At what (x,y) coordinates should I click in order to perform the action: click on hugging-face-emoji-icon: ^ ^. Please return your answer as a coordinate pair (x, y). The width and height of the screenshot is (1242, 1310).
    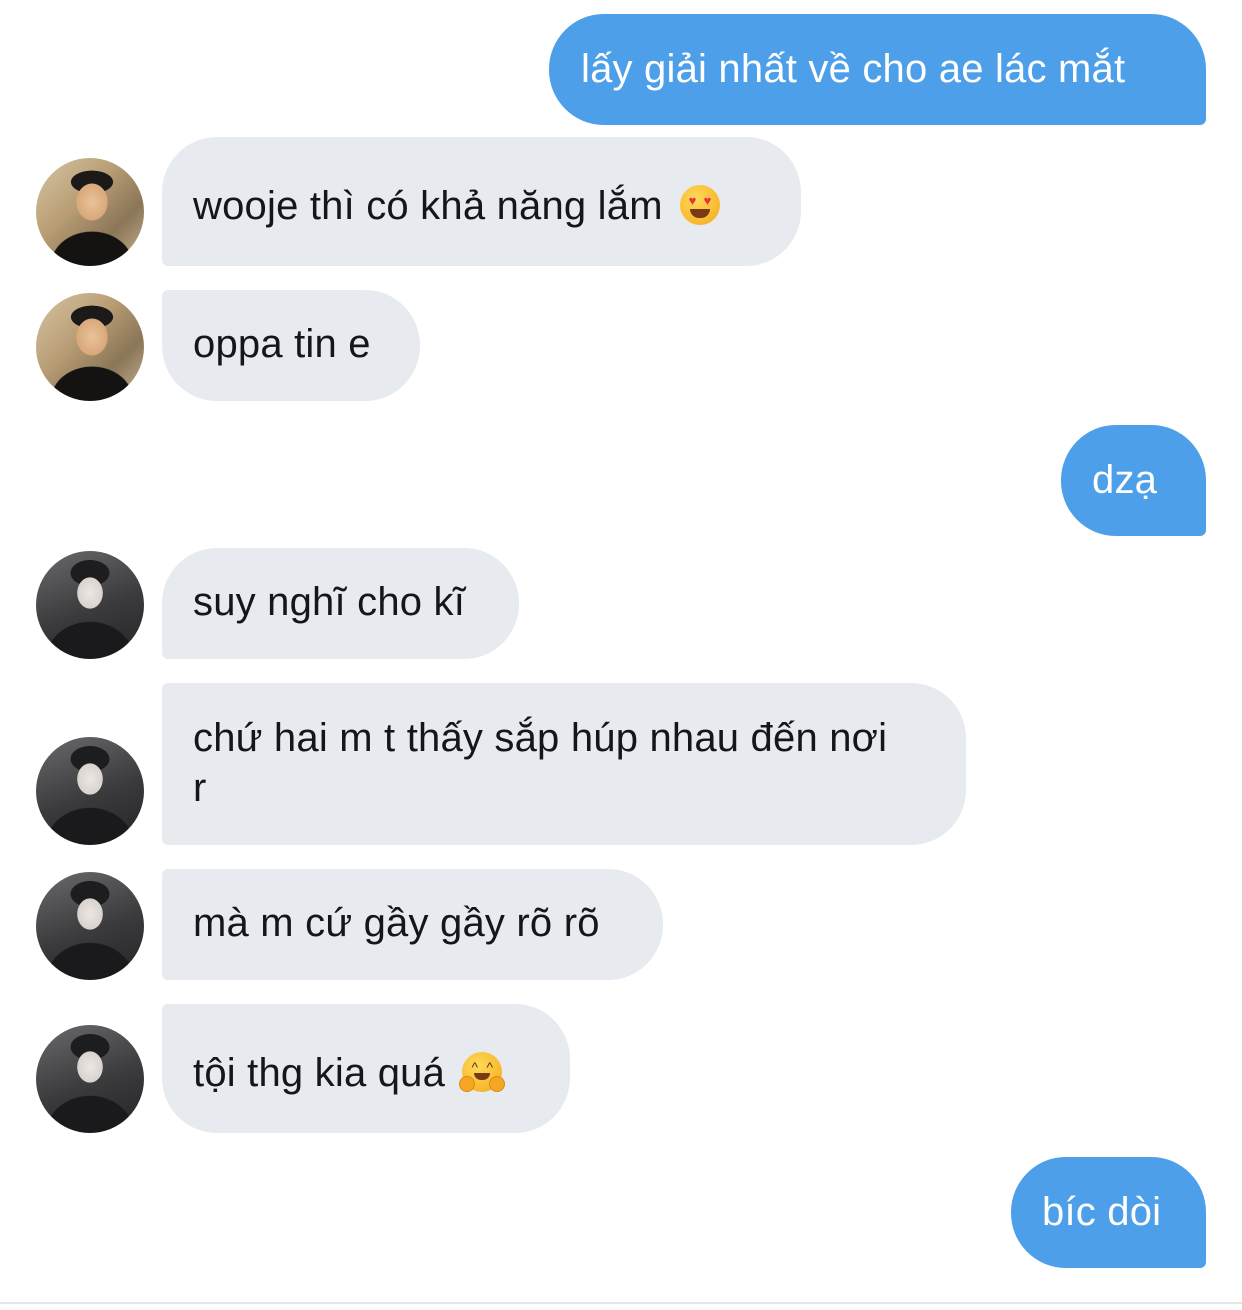
    Looking at the image, I should click on (482, 1072).